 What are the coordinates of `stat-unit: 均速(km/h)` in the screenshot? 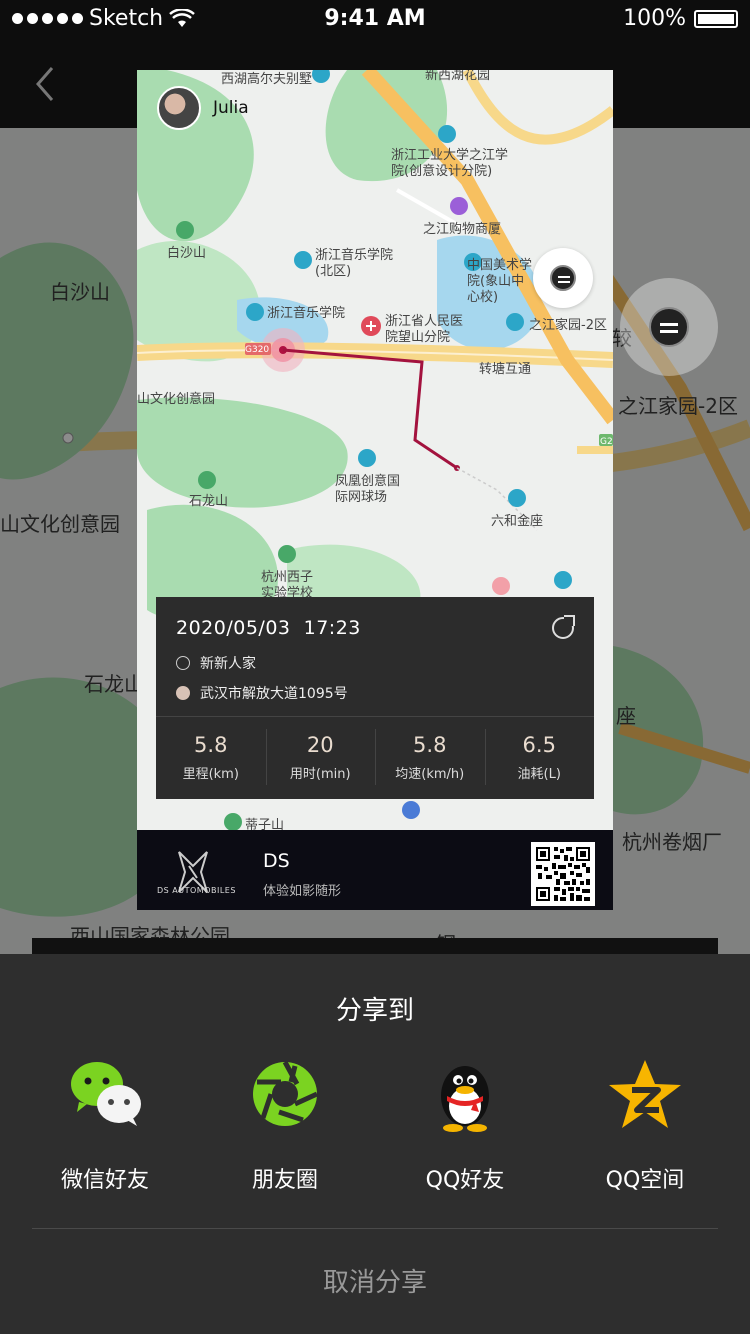 It's located at (430, 774).